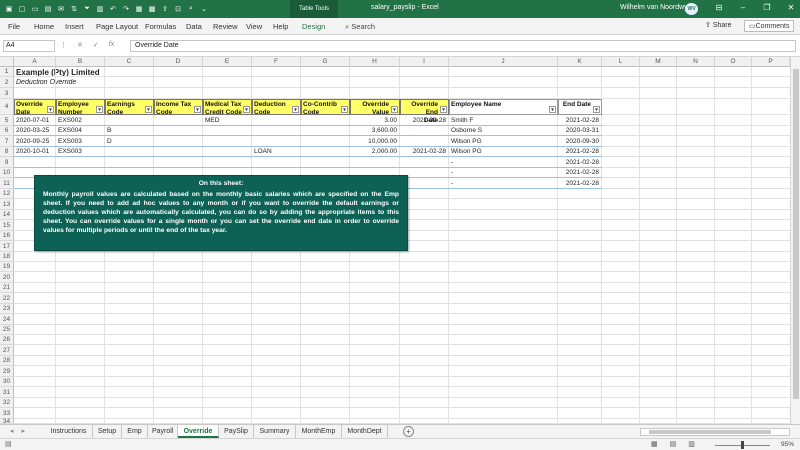  What do you see at coordinates (225, 26) in the screenshot?
I see `tab-review: Review` at bounding box center [225, 26].